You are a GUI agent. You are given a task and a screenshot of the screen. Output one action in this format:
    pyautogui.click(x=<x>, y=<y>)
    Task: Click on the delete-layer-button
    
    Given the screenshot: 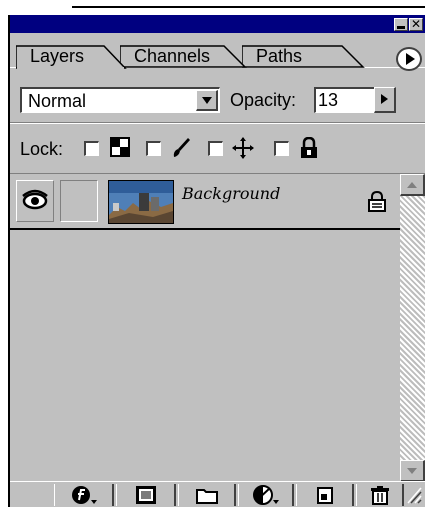 What is the action you would take?
    pyautogui.click(x=380, y=495)
    